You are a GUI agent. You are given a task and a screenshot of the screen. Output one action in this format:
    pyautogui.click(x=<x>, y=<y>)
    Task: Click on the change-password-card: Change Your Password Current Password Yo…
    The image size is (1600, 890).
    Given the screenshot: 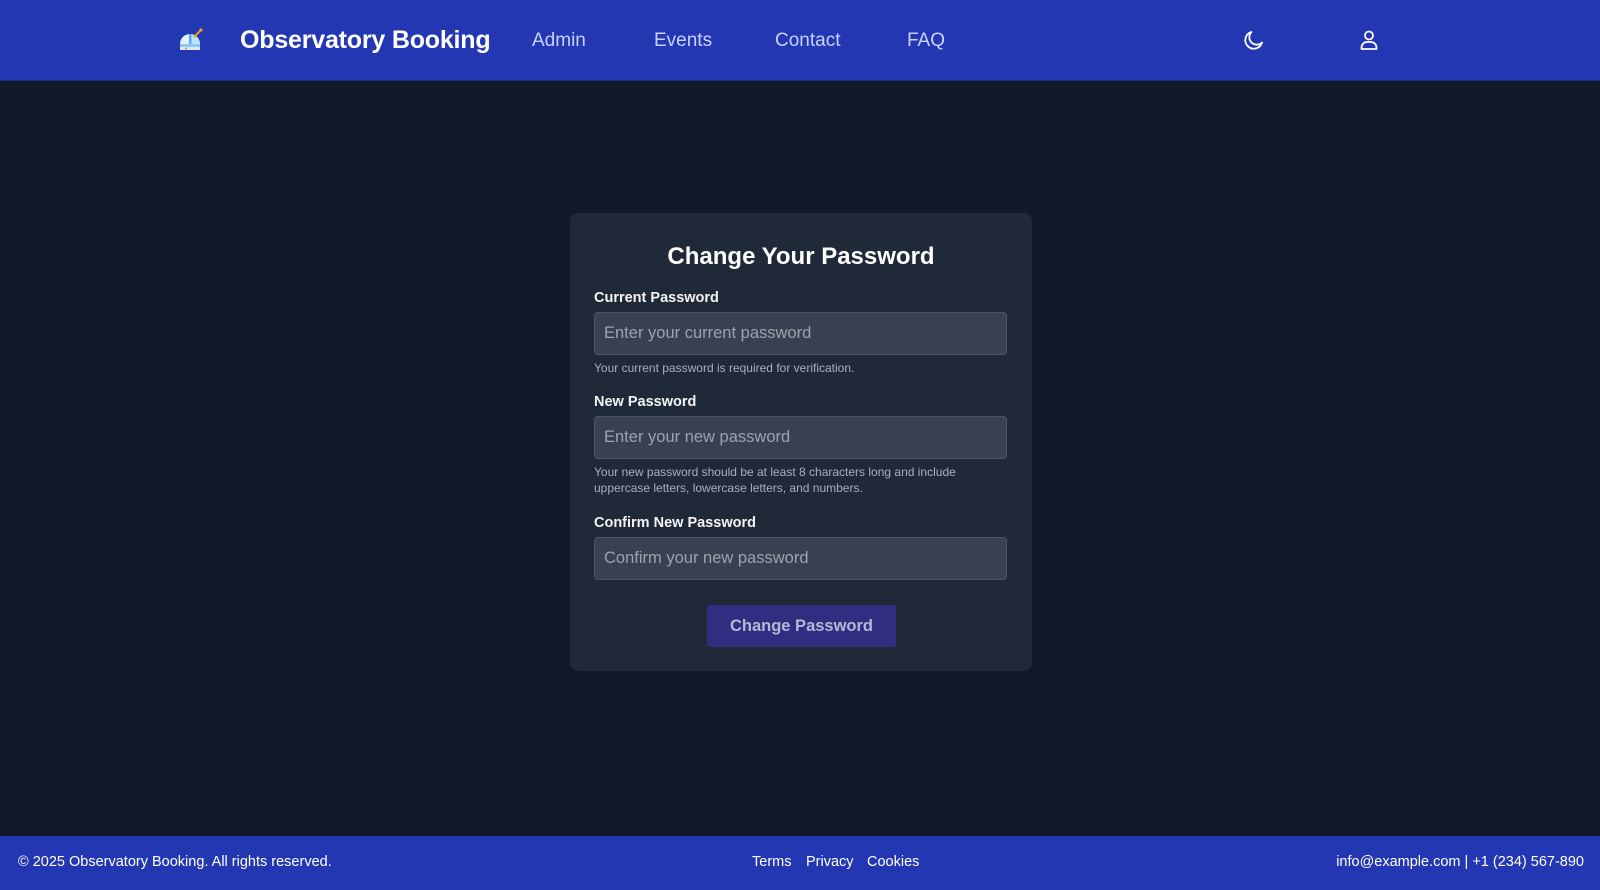 What is the action you would take?
    pyautogui.click(x=801, y=442)
    